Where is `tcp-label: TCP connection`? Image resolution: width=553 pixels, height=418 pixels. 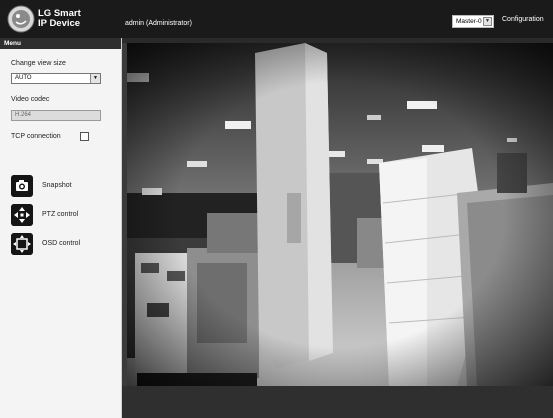 tcp-label: TCP connection is located at coordinates (36, 136).